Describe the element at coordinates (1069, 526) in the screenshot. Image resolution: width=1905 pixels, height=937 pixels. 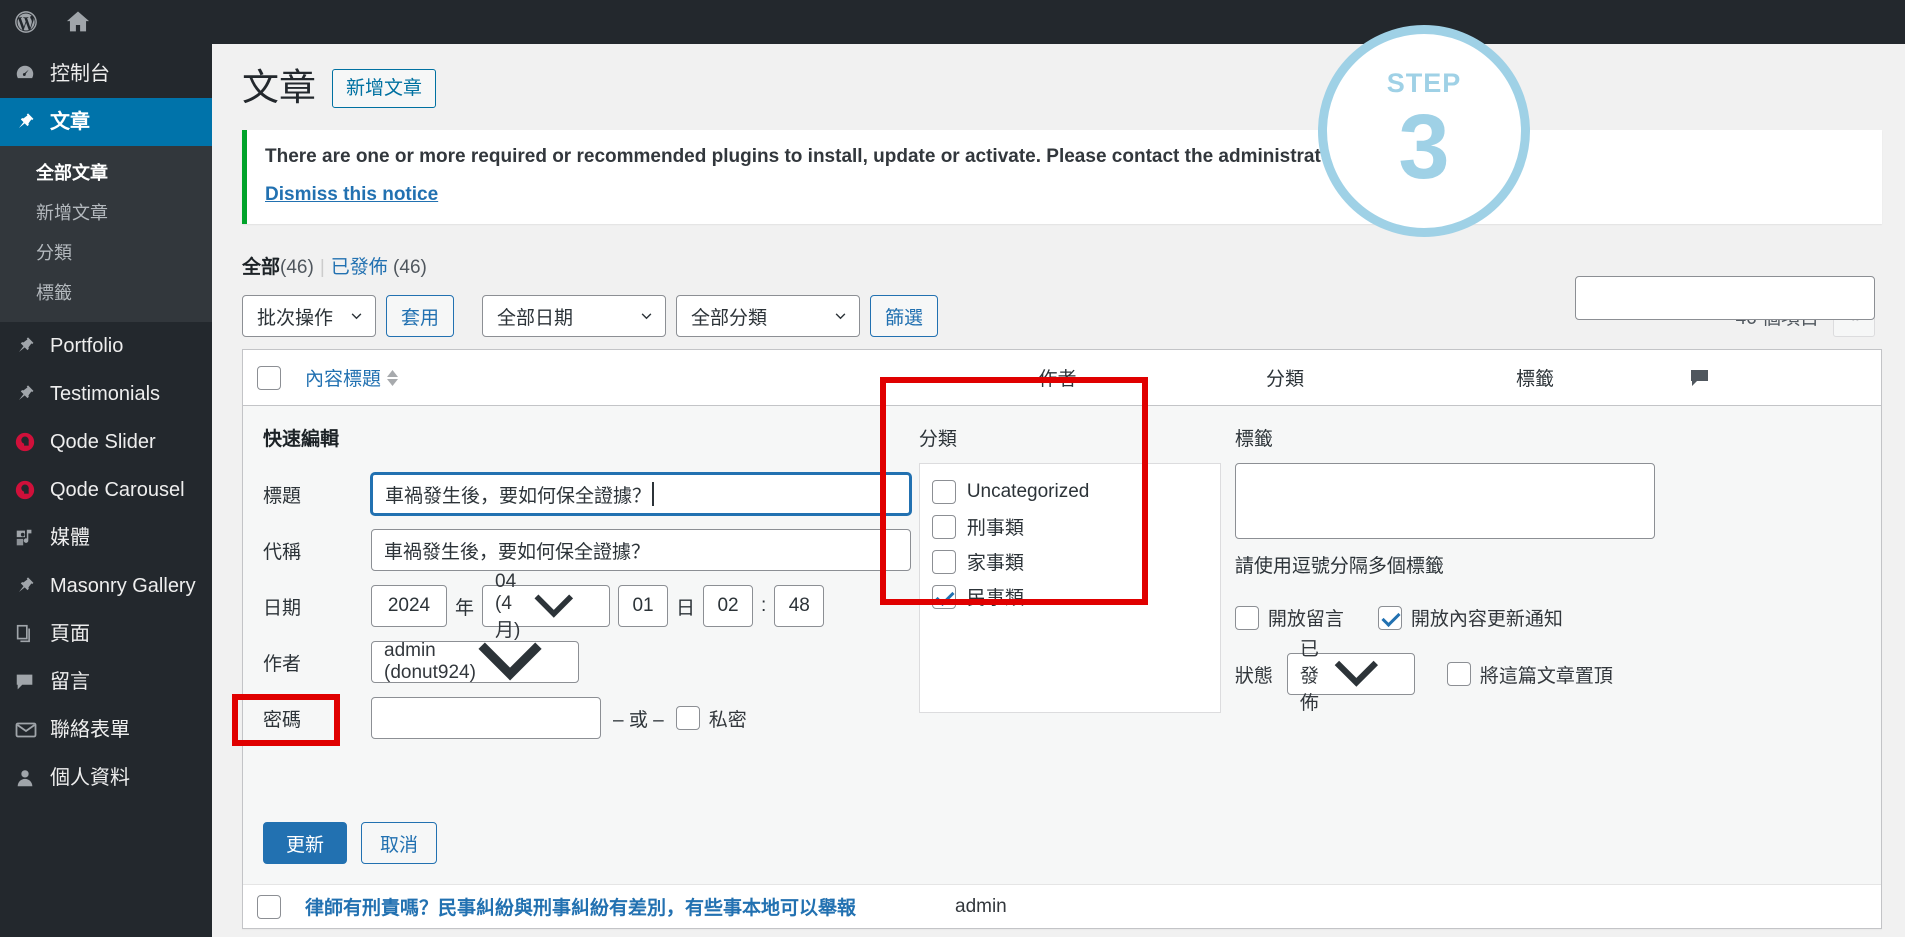
I see `category-item: 刑事類` at that location.